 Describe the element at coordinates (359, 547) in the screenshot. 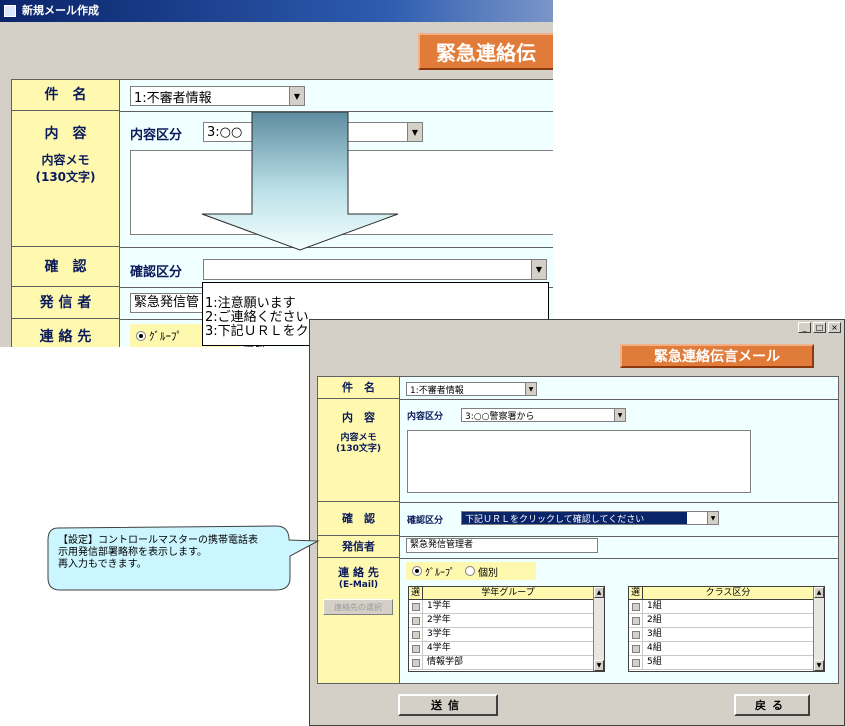

I see `front-label-sender: 発信者` at that location.